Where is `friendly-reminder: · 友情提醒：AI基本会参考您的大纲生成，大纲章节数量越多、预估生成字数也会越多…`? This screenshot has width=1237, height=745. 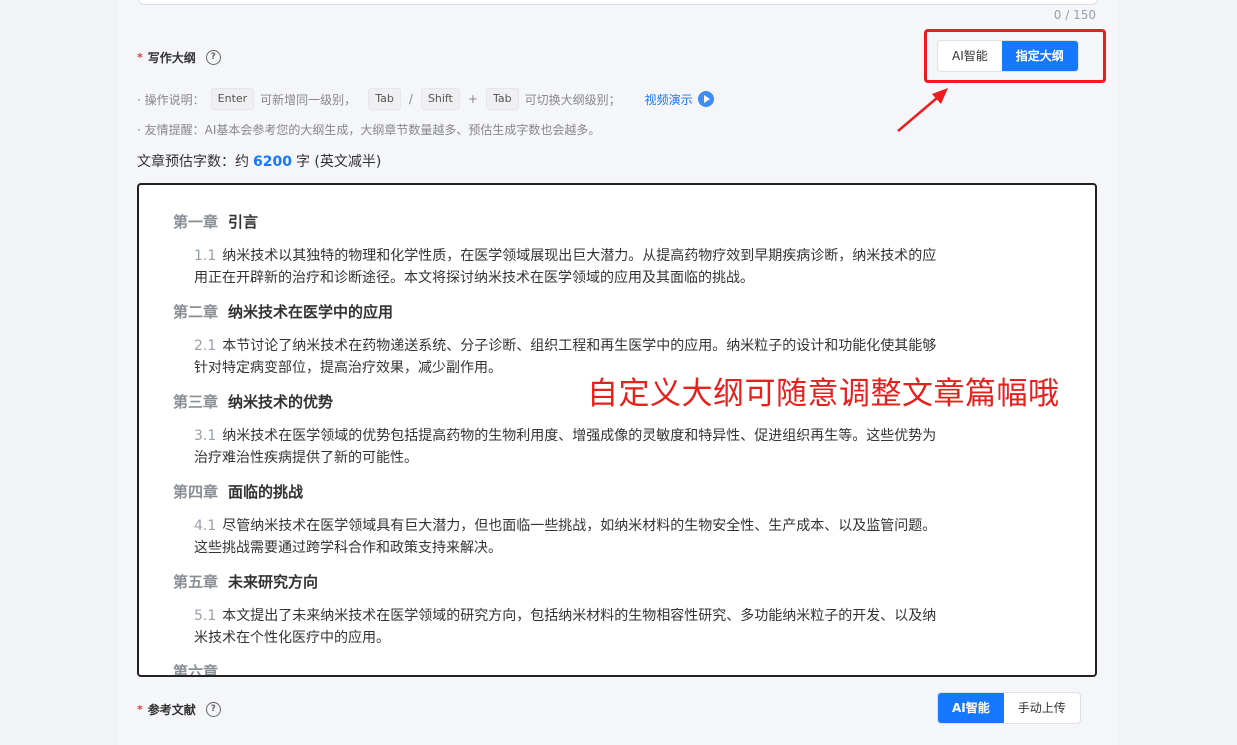
friendly-reminder: · 友情提醒：AI基本会参考您的大纲生成，大纲章节数量越多、预估生成字数也会越多… is located at coordinates (369, 130).